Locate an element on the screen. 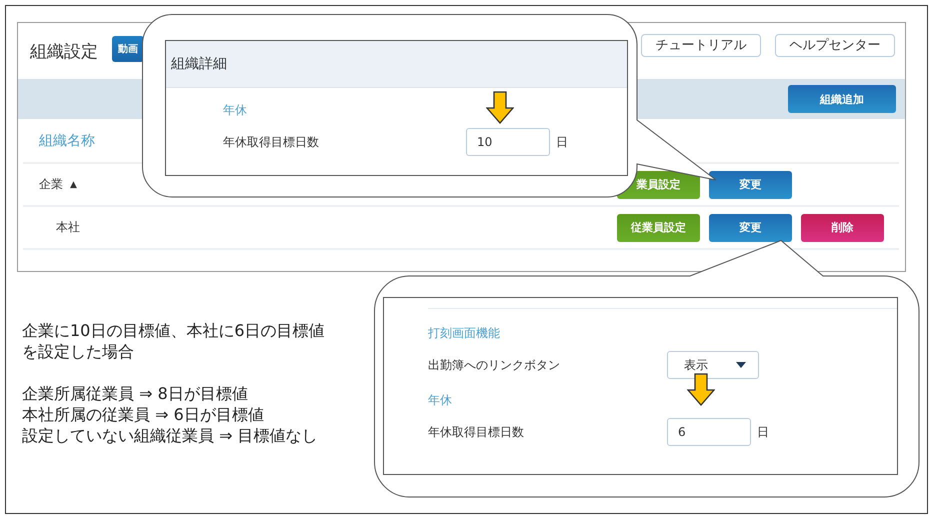 The image size is (933, 520). number-field: 10 is located at coordinates (508, 142).